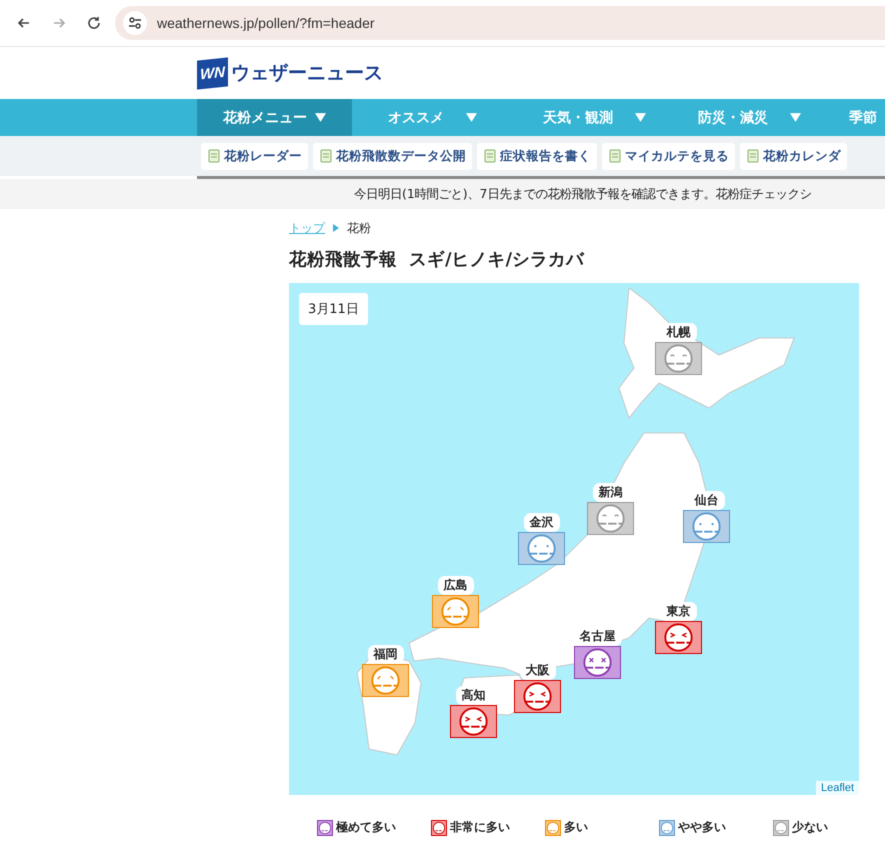 The image size is (885, 848). What do you see at coordinates (307, 73) in the screenshot?
I see `logo-text: ウェザーニュース` at bounding box center [307, 73].